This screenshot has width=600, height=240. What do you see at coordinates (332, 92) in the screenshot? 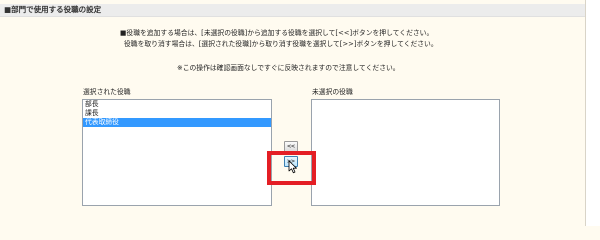
I see `unselected-roles-label: 未選択の役職` at bounding box center [332, 92].